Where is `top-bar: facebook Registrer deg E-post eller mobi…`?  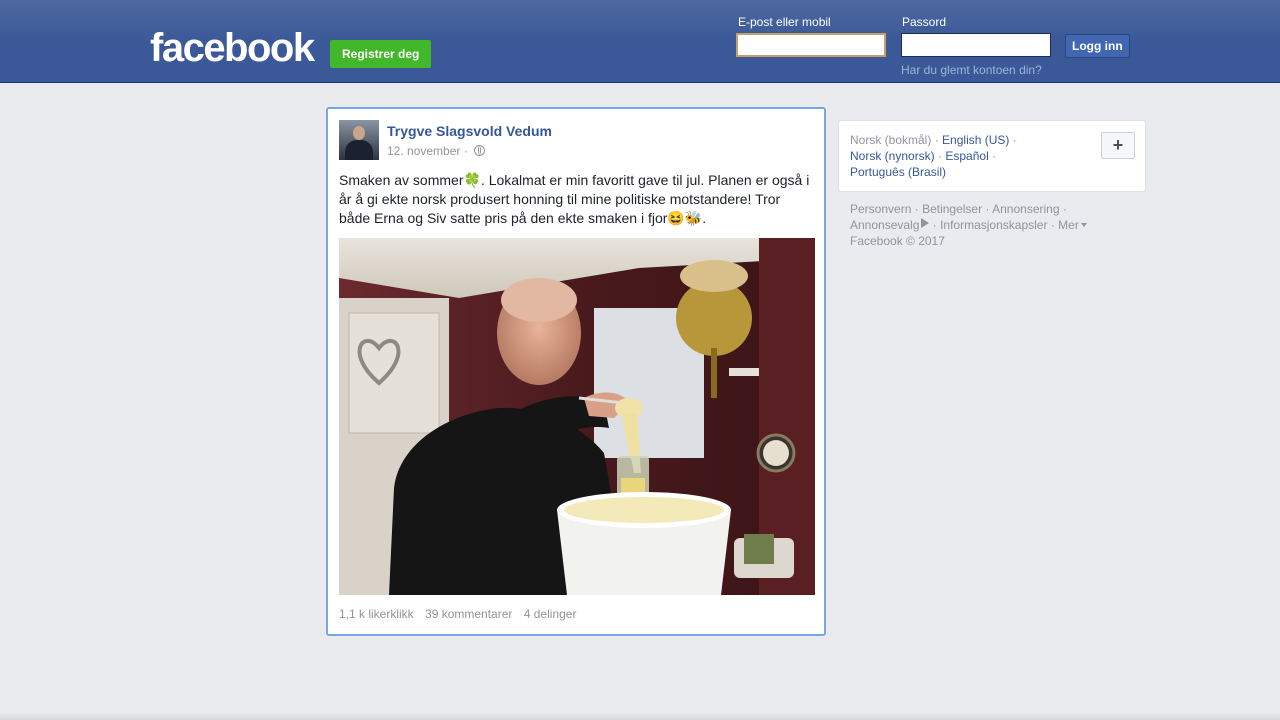 top-bar: facebook Registrer deg E-post eller mobi… is located at coordinates (640, 41).